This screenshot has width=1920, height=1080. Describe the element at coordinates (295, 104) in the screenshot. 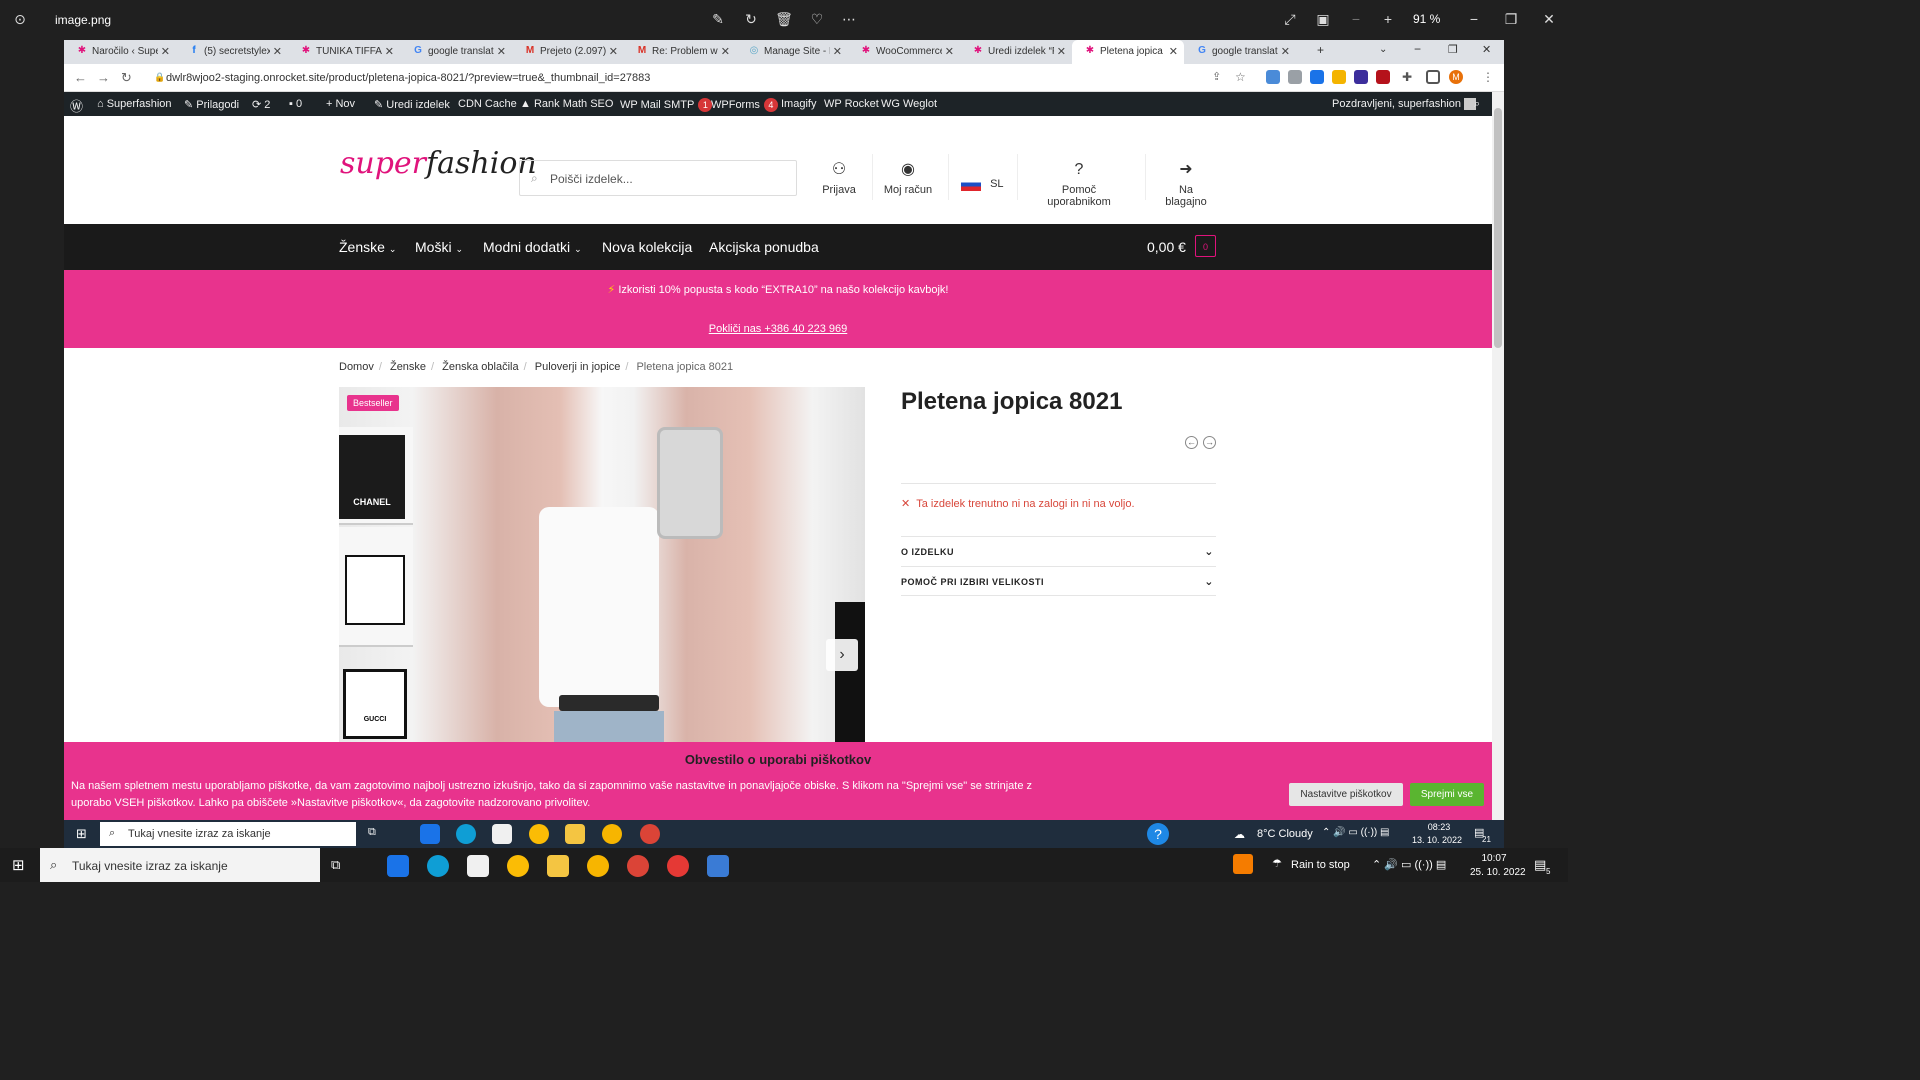

I see `admin-comments-link: ▪ 0` at that location.